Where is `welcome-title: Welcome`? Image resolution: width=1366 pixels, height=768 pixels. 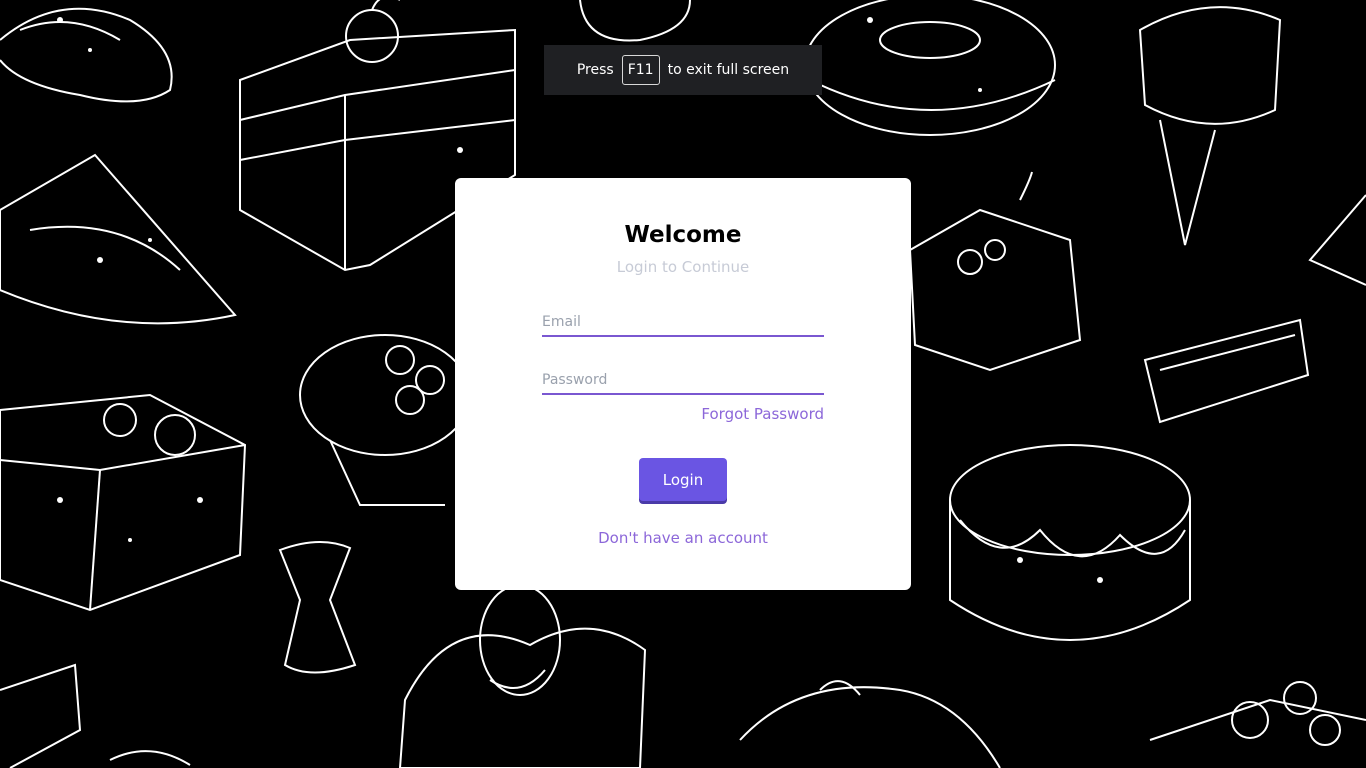
welcome-title: Welcome is located at coordinates (683, 235).